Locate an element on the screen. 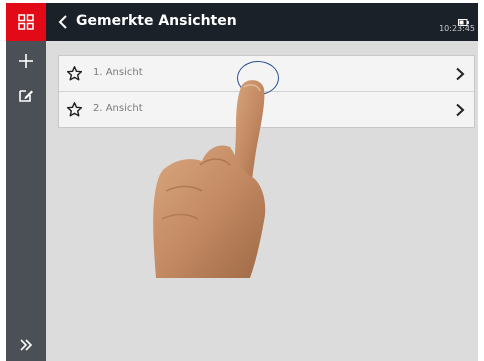 This screenshot has width=484, height=361. add-button is located at coordinates (26, 61).